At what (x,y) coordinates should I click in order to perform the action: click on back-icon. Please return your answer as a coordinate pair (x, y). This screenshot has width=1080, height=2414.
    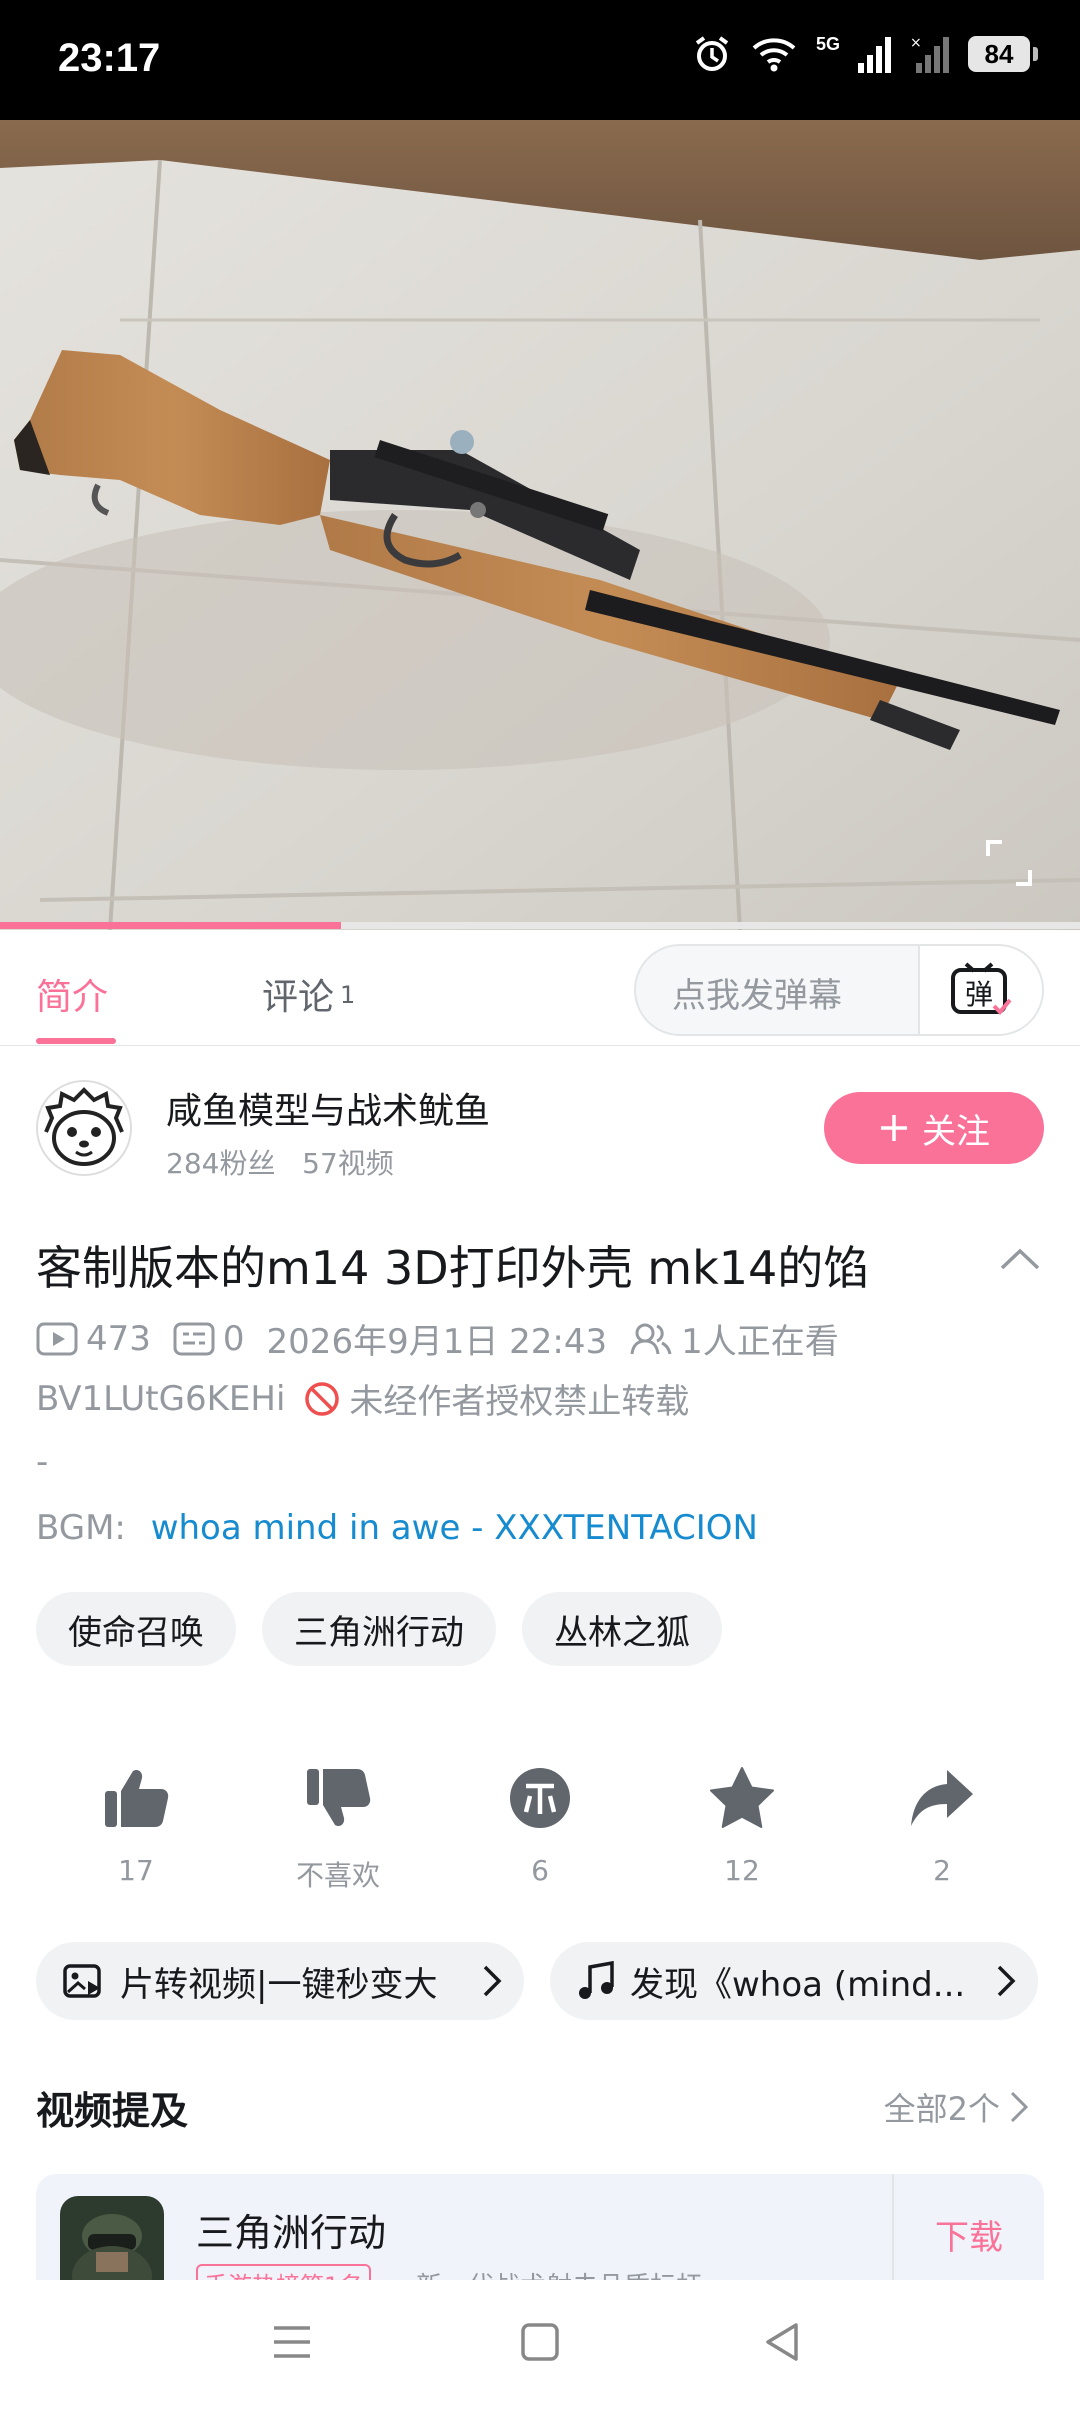
    Looking at the image, I should click on (782, 2342).